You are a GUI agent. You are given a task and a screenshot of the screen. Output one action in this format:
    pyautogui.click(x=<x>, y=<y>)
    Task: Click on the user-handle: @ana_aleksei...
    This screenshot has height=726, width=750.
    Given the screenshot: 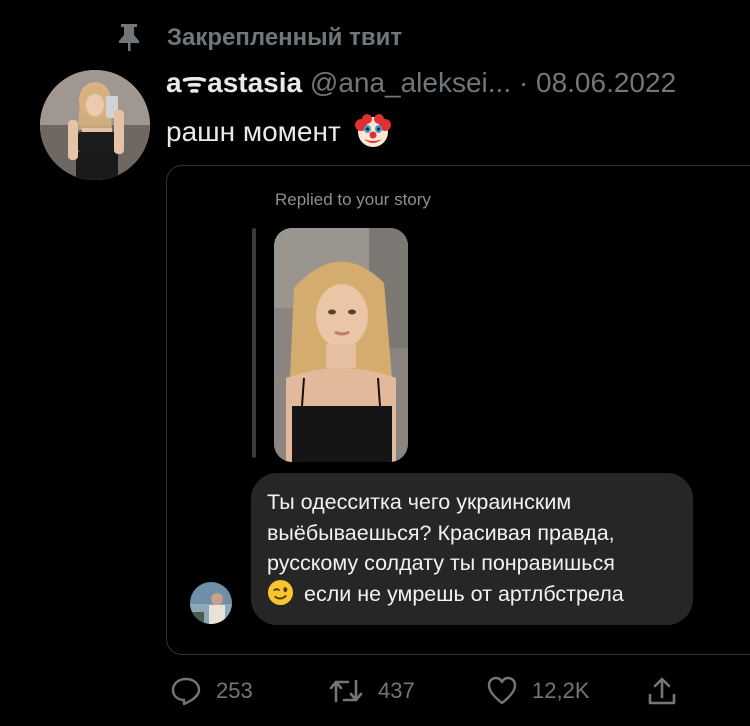 What is the action you would take?
    pyautogui.click(x=410, y=82)
    